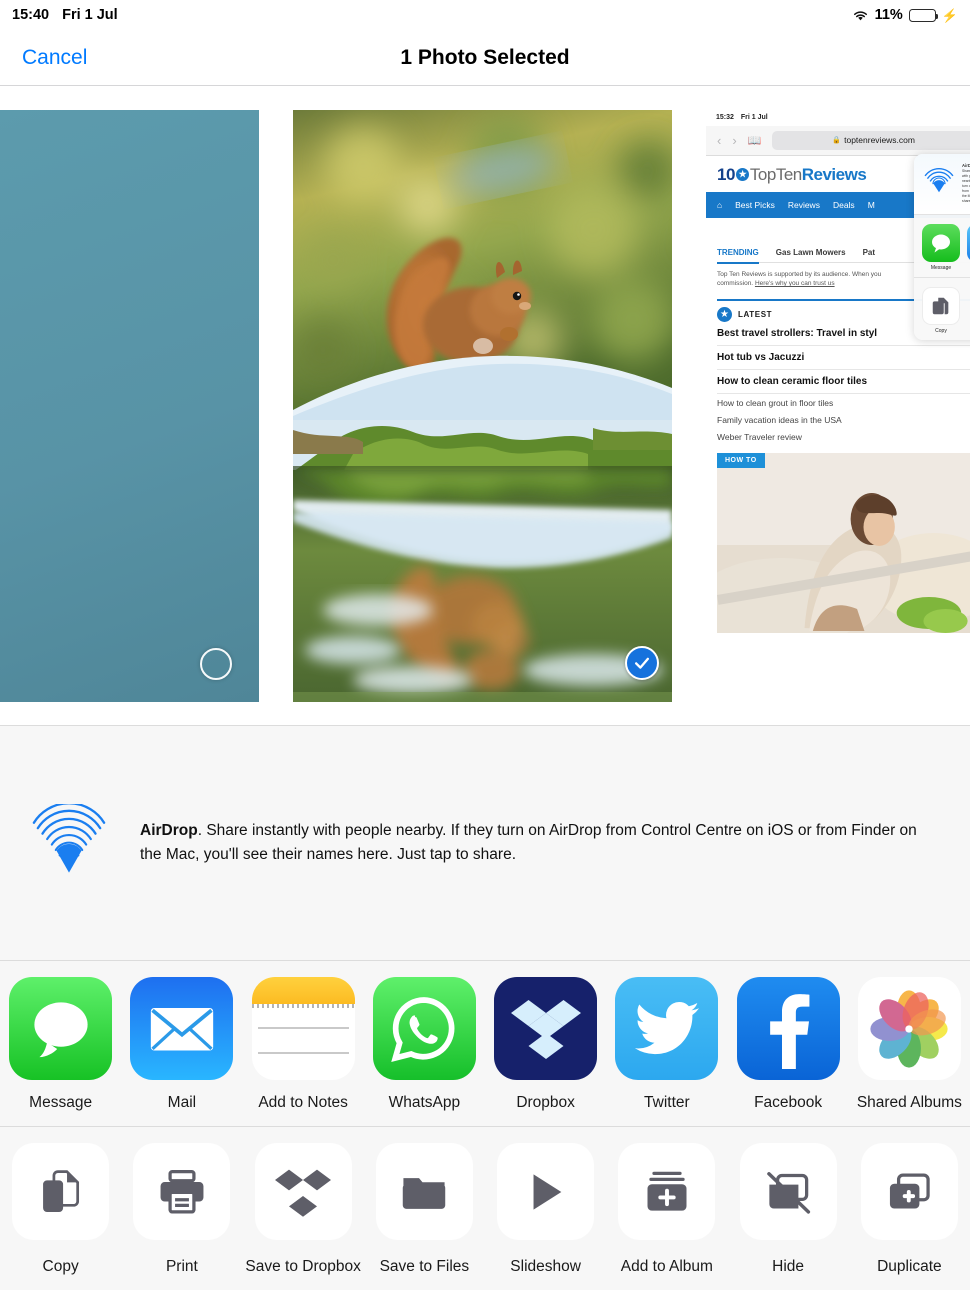 The image size is (970, 1293). I want to click on share-app-facebook: Facebook, so click(788, 1044).